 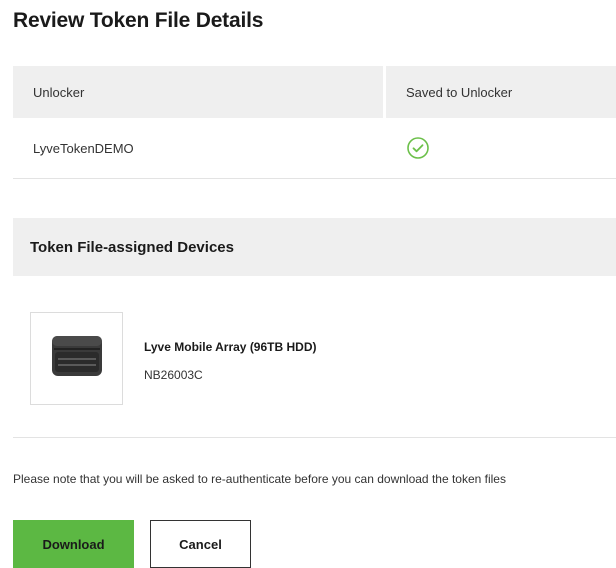 I want to click on saved-status-cell, so click(x=501, y=148).